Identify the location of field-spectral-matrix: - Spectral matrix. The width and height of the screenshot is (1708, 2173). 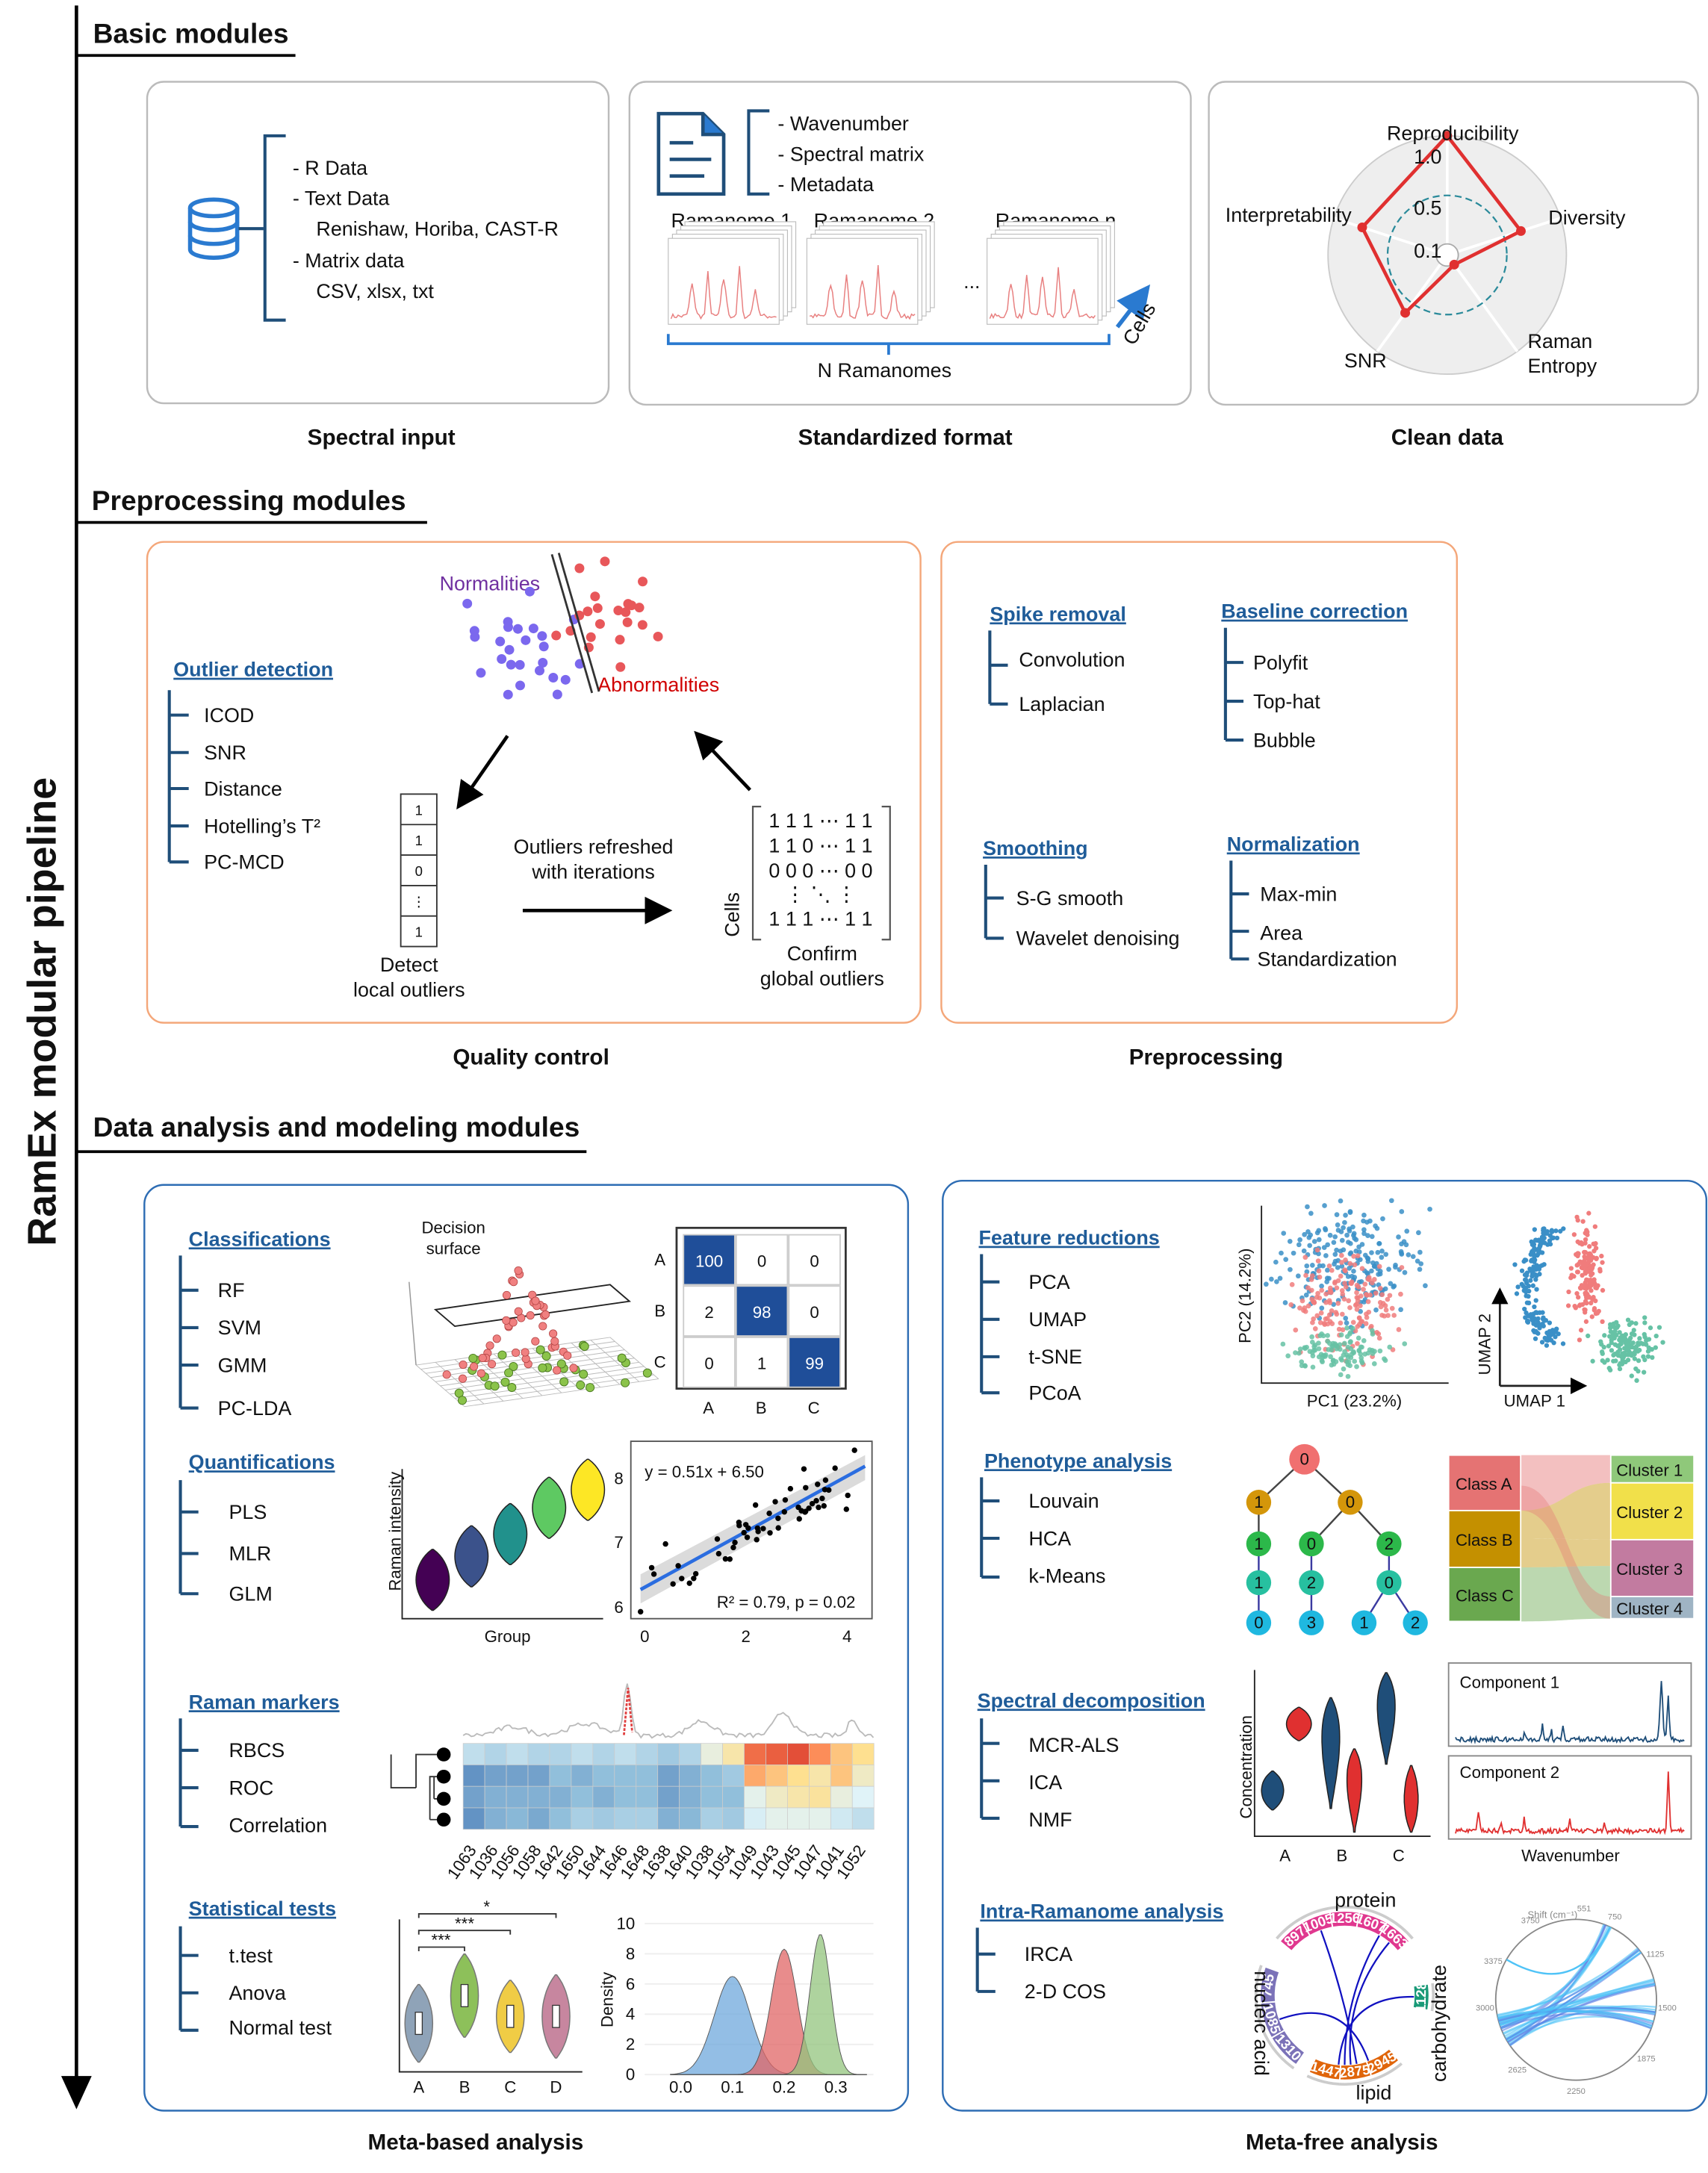
(850, 154).